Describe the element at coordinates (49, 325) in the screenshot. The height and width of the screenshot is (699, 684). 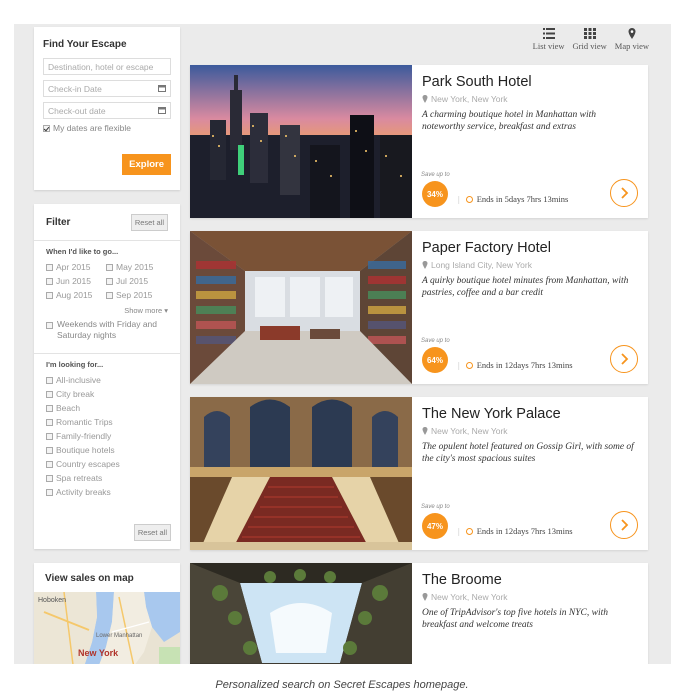
I see `weekends-checkbox` at that location.